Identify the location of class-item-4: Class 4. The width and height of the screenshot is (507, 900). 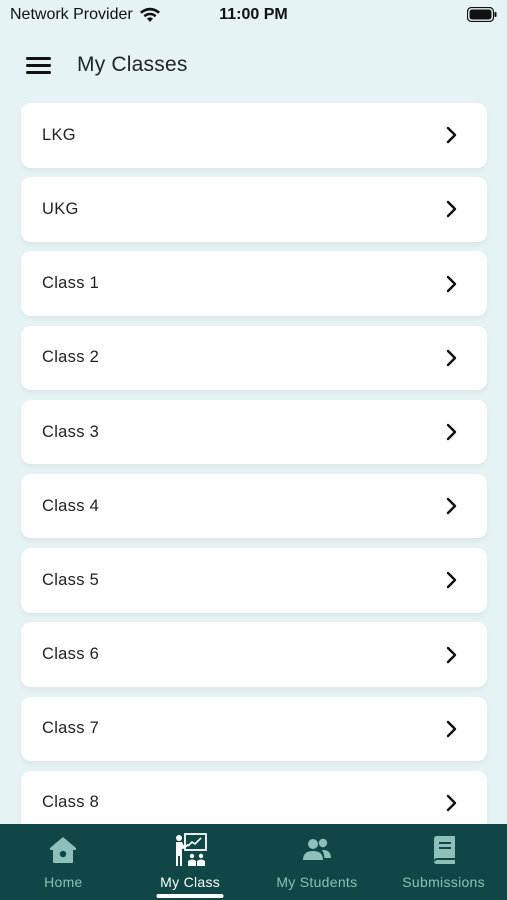
(254, 506).